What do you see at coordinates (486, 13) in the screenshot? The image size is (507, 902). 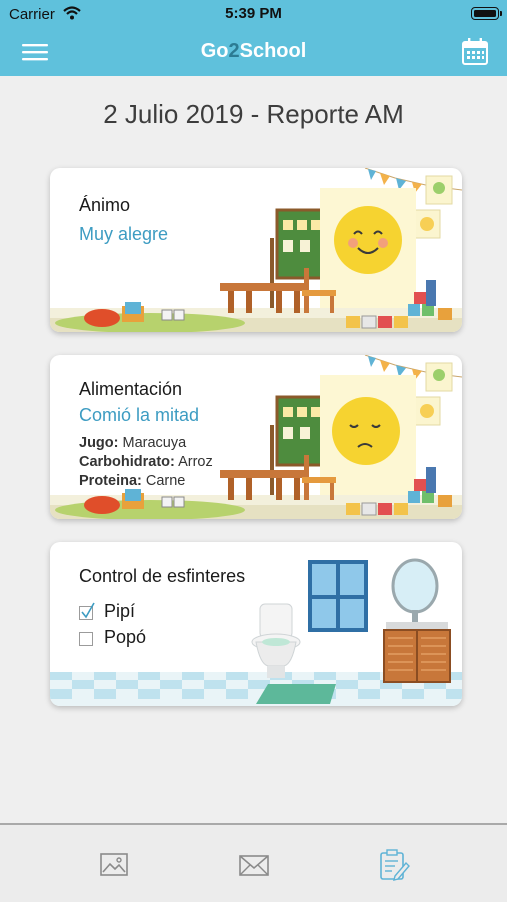 I see `battery-icon` at bounding box center [486, 13].